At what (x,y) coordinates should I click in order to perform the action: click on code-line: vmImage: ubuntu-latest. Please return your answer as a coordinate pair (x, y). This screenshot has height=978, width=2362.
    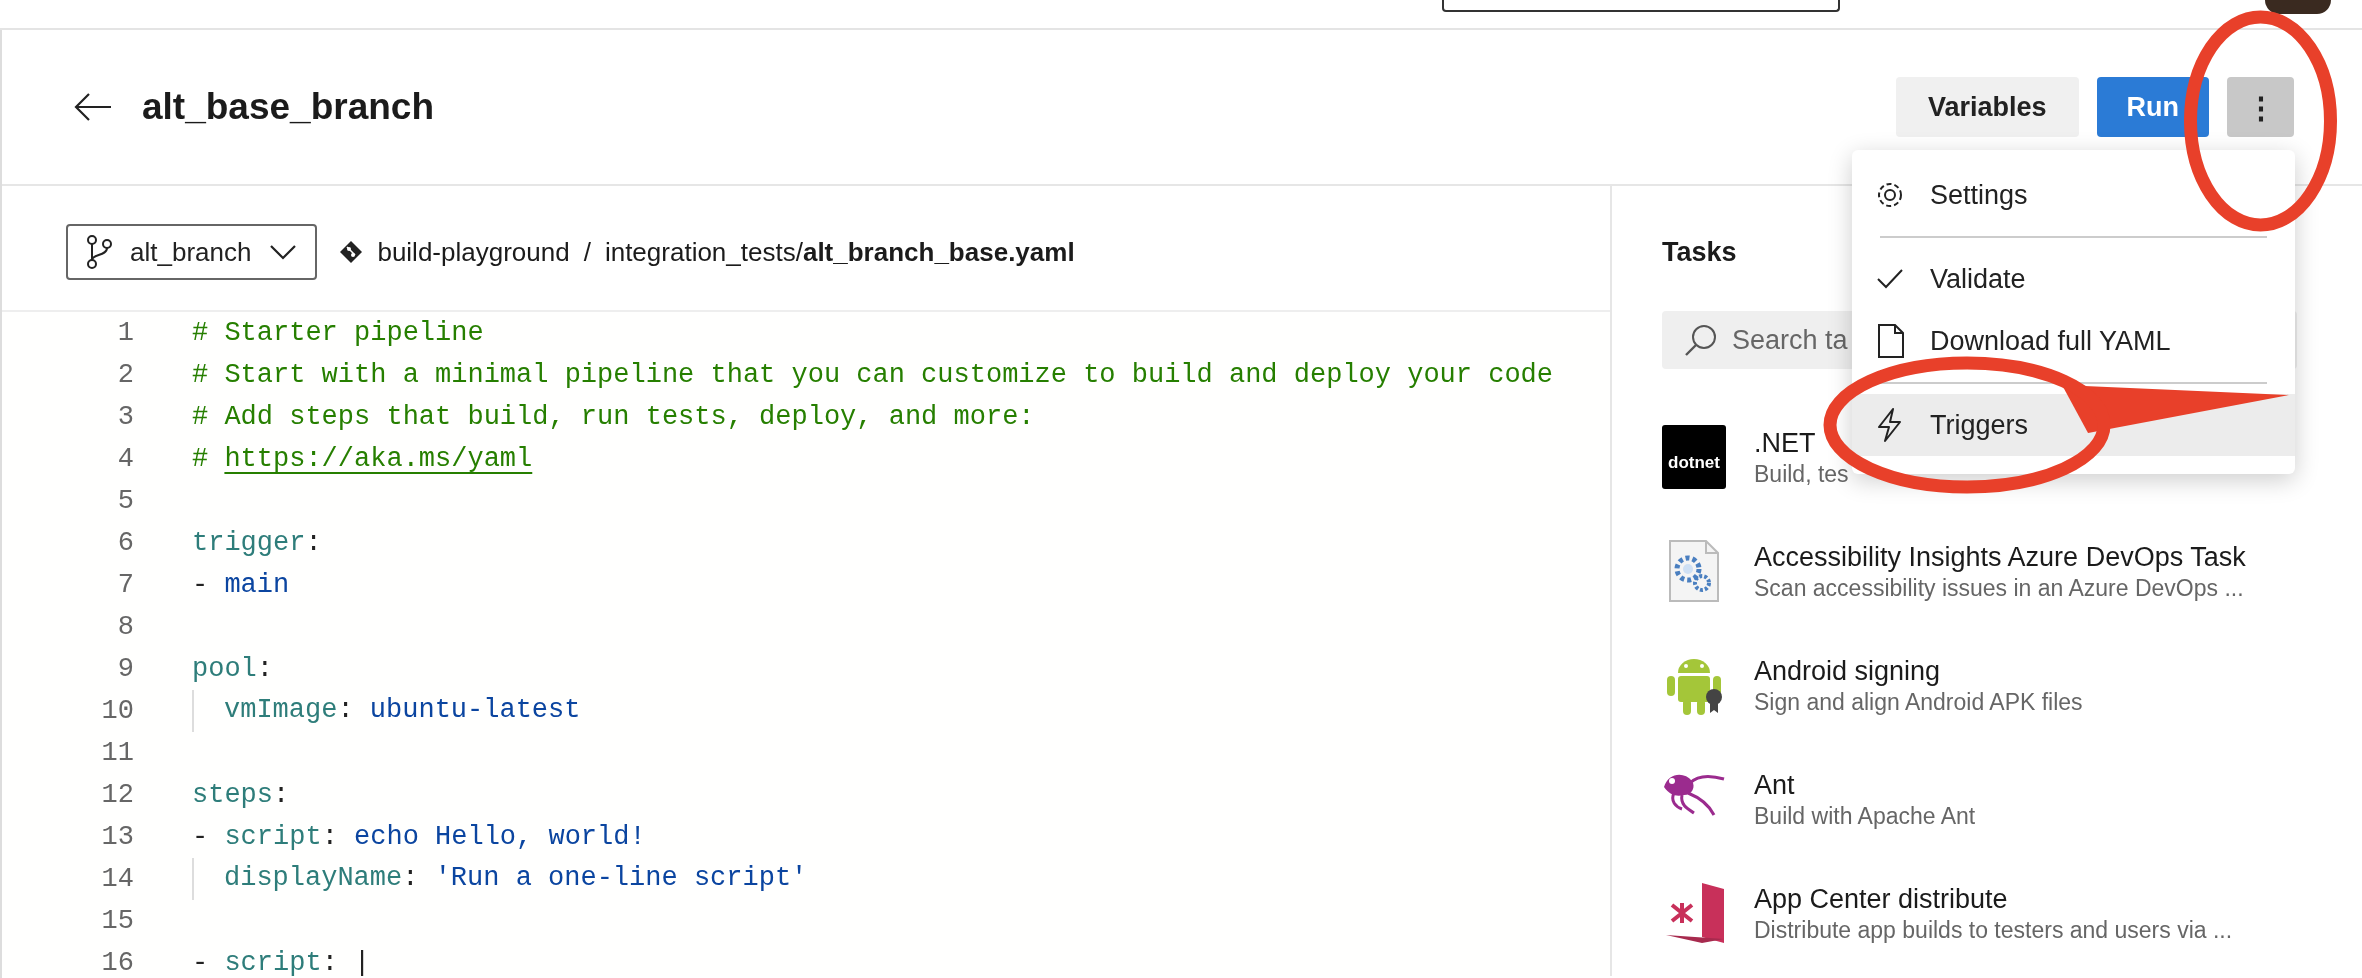
    Looking at the image, I should click on (386, 711).